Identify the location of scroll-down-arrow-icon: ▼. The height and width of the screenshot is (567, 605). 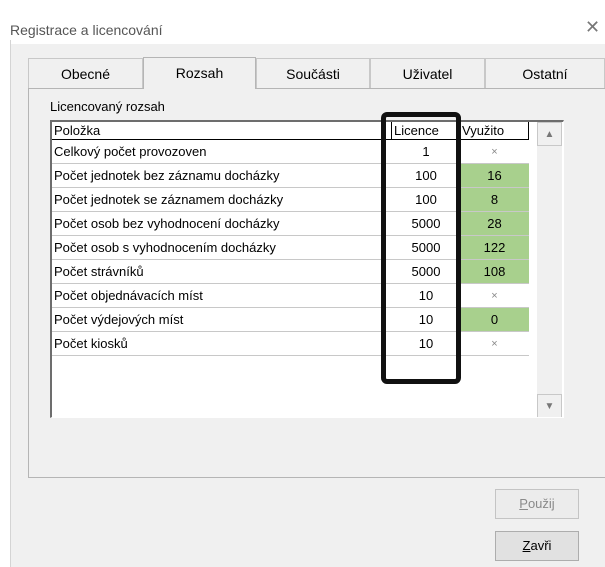
(549, 405).